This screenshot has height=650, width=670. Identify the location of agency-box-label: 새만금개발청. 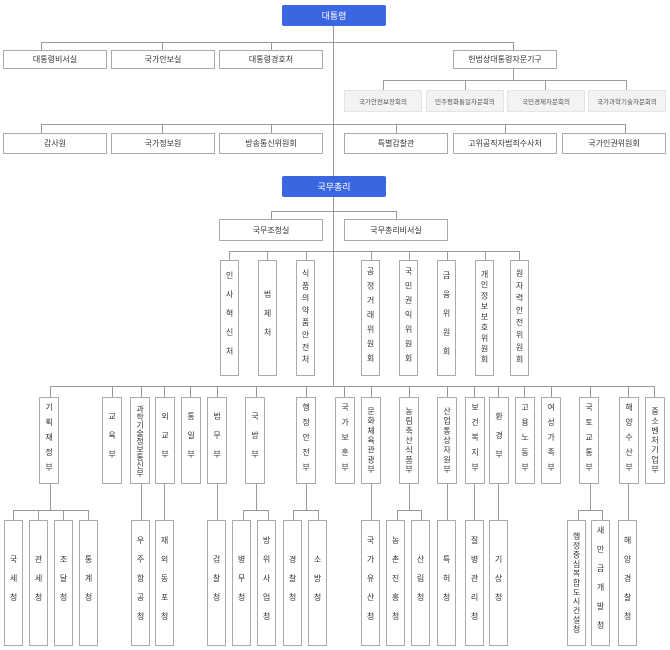
(600, 583).